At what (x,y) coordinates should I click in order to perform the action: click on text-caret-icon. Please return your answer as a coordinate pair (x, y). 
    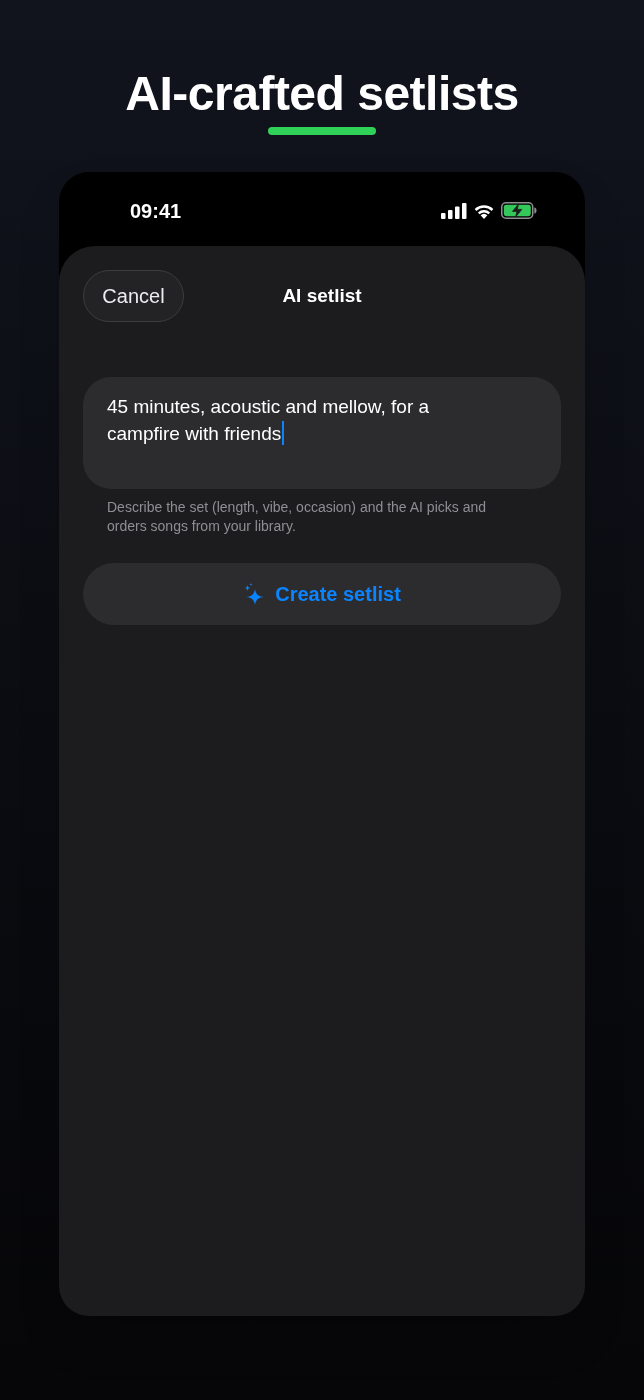
    Looking at the image, I should click on (283, 433).